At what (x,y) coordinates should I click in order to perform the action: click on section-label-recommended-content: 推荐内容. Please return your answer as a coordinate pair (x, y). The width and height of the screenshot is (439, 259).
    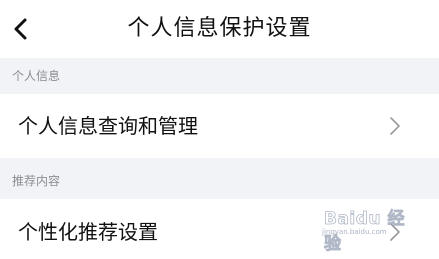
    Looking at the image, I should click on (36, 181).